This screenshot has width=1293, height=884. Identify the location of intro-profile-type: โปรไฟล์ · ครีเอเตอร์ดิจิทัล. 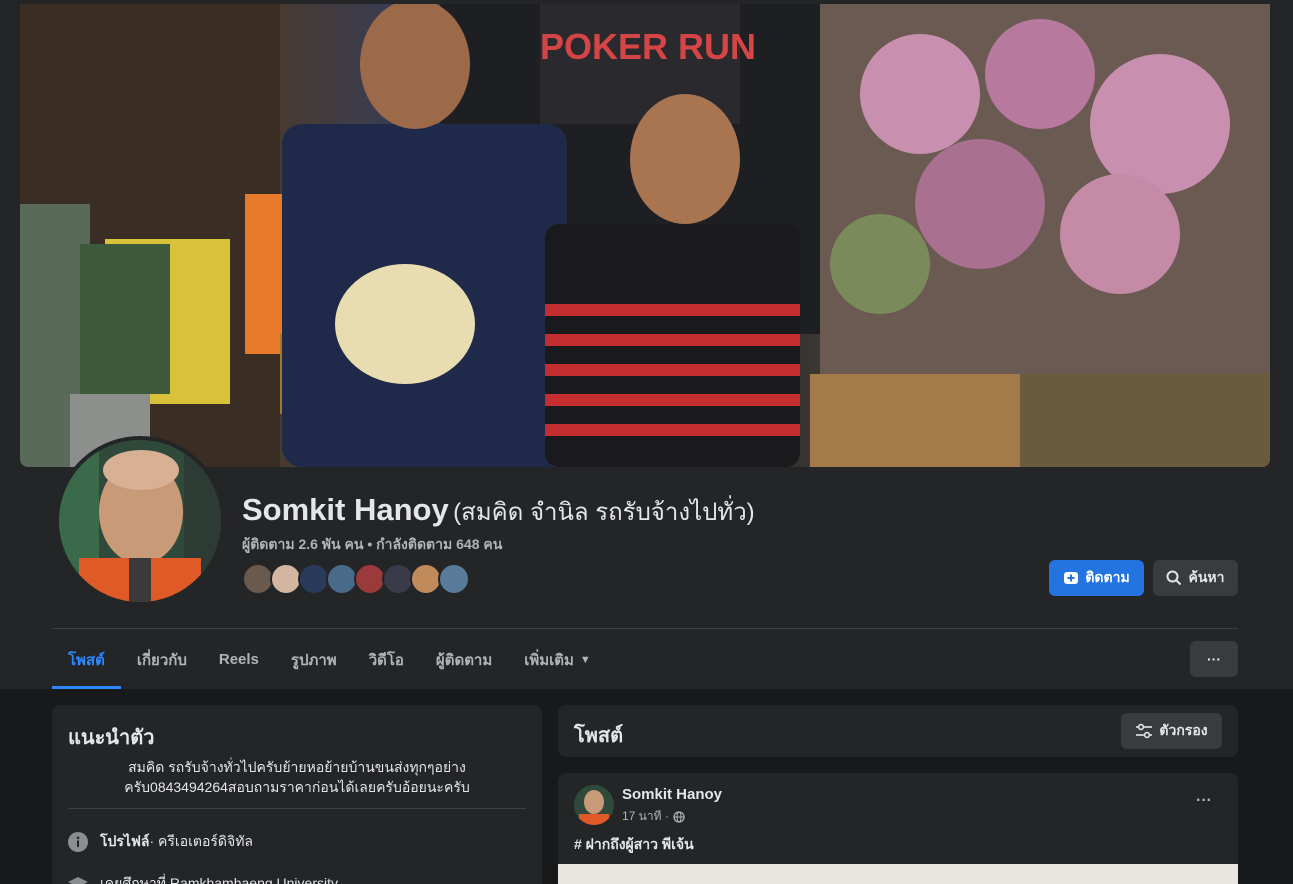
(160, 842).